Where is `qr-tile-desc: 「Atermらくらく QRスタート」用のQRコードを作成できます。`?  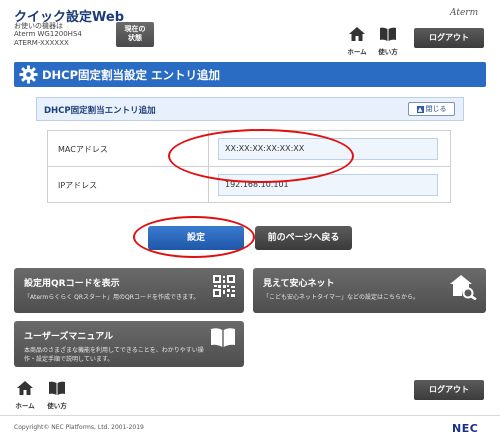
qr-tile-desc: 「Atermらくらく QRスタート」用のQRコードを作成できます。 is located at coordinates (112, 297).